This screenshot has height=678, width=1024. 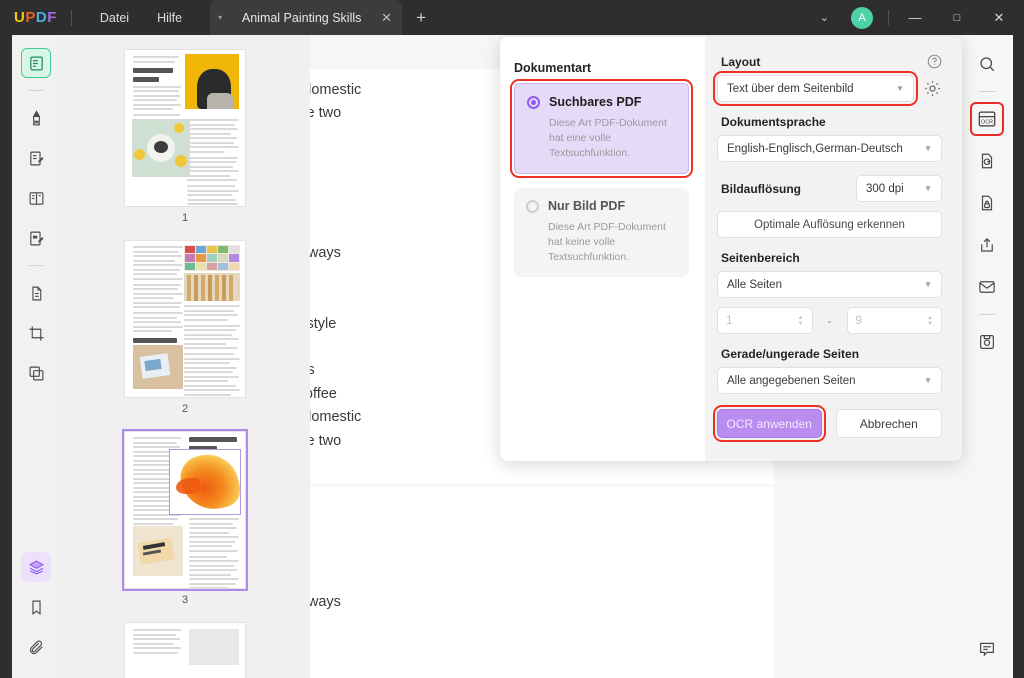 I want to click on share-button, so click(x=987, y=245).